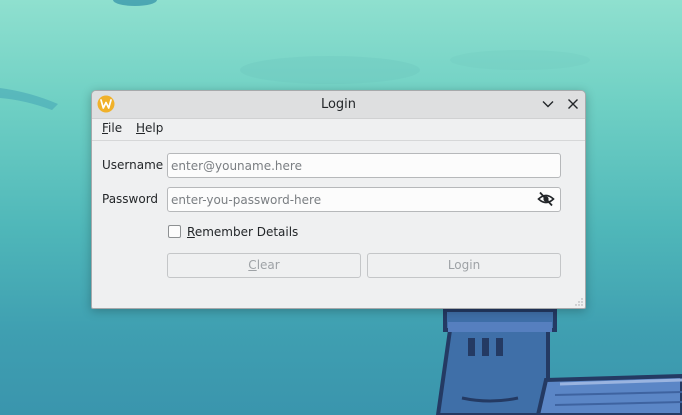  I want to click on clear-button: Clear, so click(264, 265).